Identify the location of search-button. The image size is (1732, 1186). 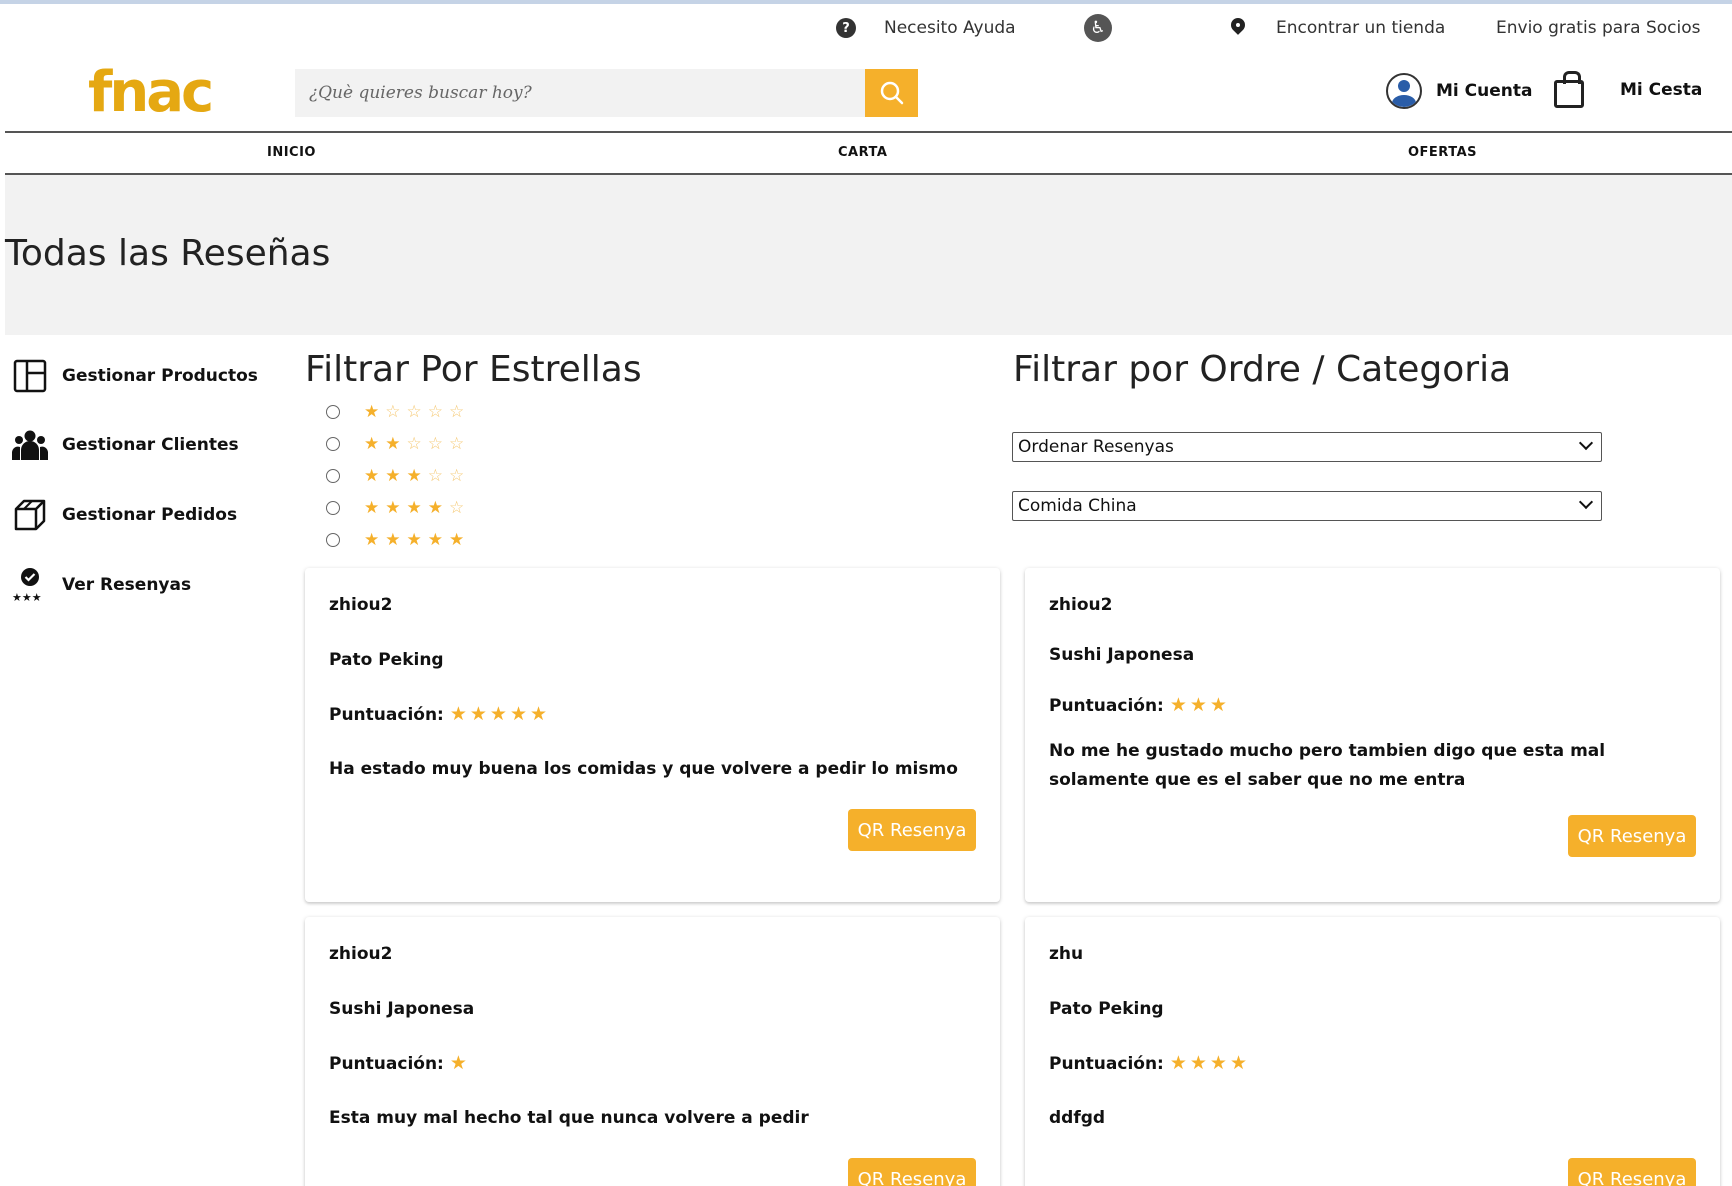
(891, 93).